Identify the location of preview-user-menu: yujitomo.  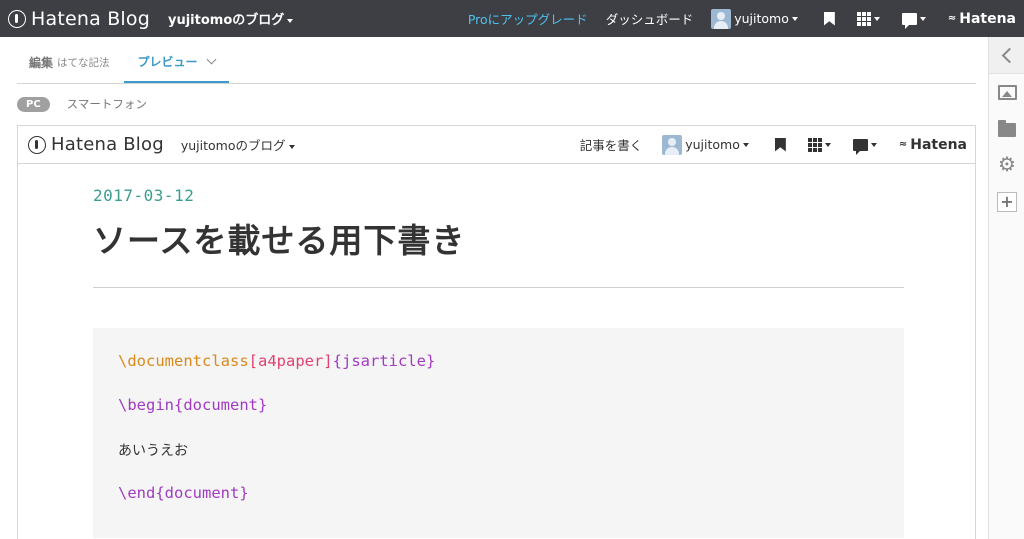
(705, 144).